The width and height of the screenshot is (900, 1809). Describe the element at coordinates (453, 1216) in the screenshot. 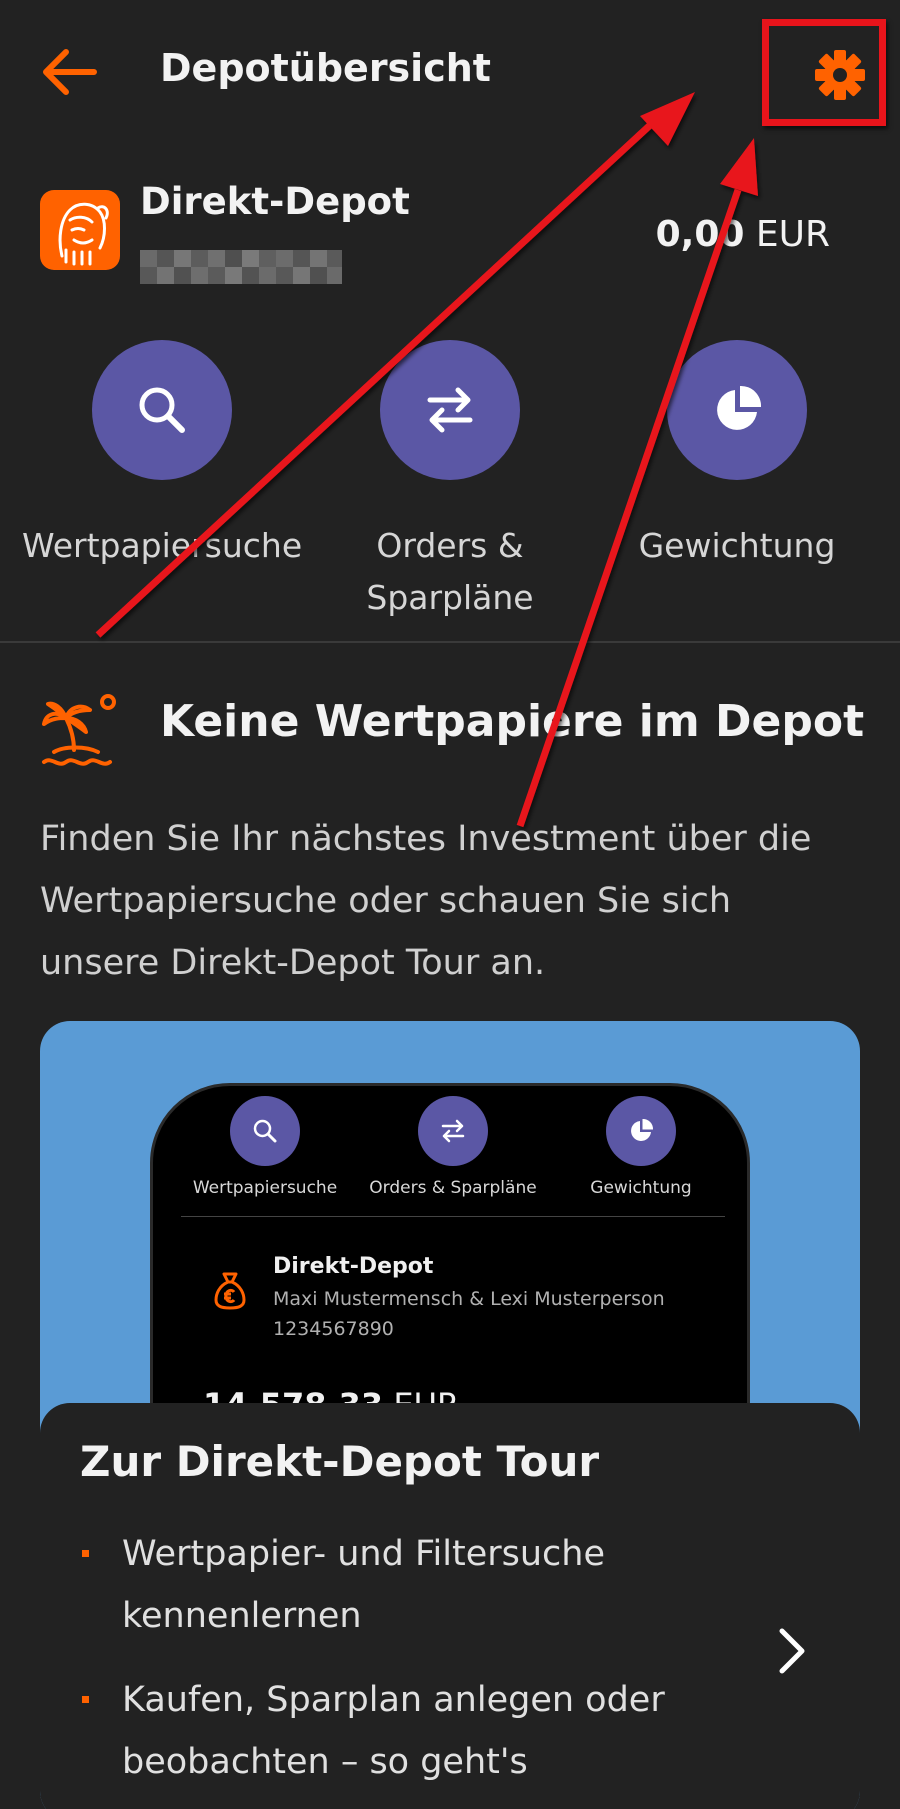

I see `preview-divider` at that location.